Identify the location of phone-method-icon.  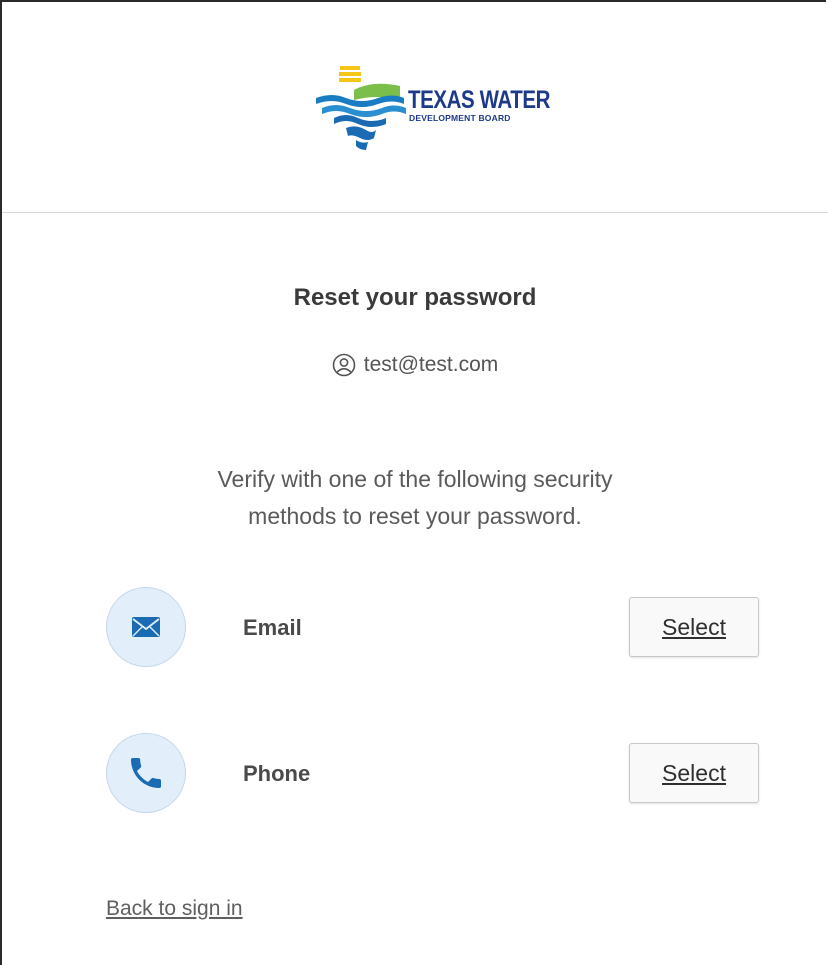
(146, 773).